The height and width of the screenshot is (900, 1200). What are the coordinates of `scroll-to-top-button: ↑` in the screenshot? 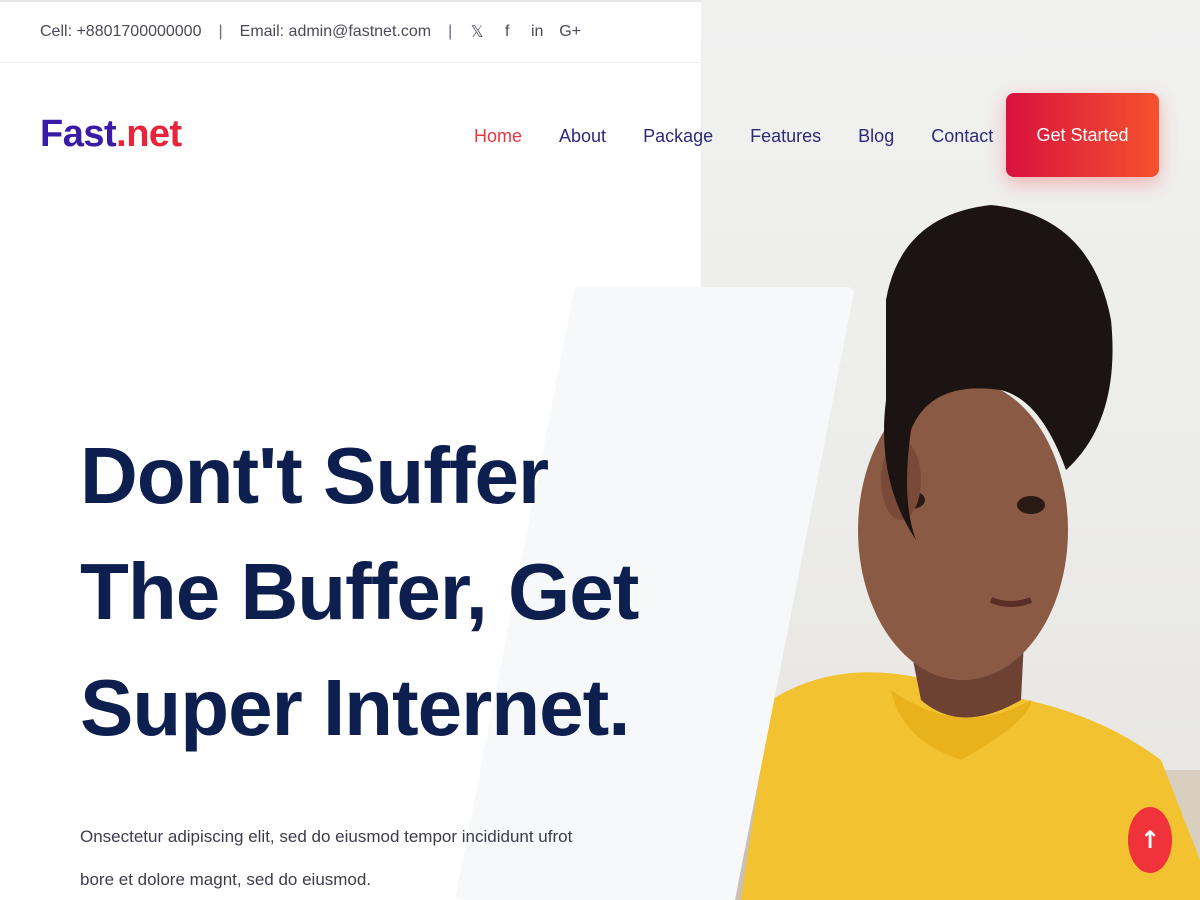 It's located at (1150, 840).